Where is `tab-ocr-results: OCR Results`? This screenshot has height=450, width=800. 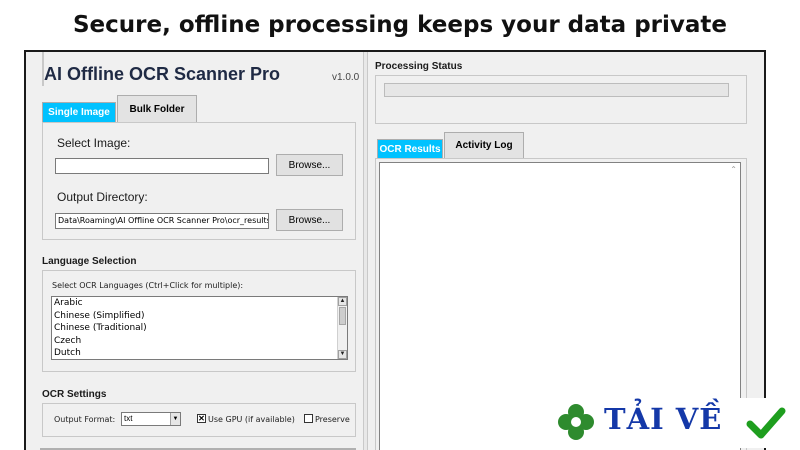 tab-ocr-results: OCR Results is located at coordinates (410, 148).